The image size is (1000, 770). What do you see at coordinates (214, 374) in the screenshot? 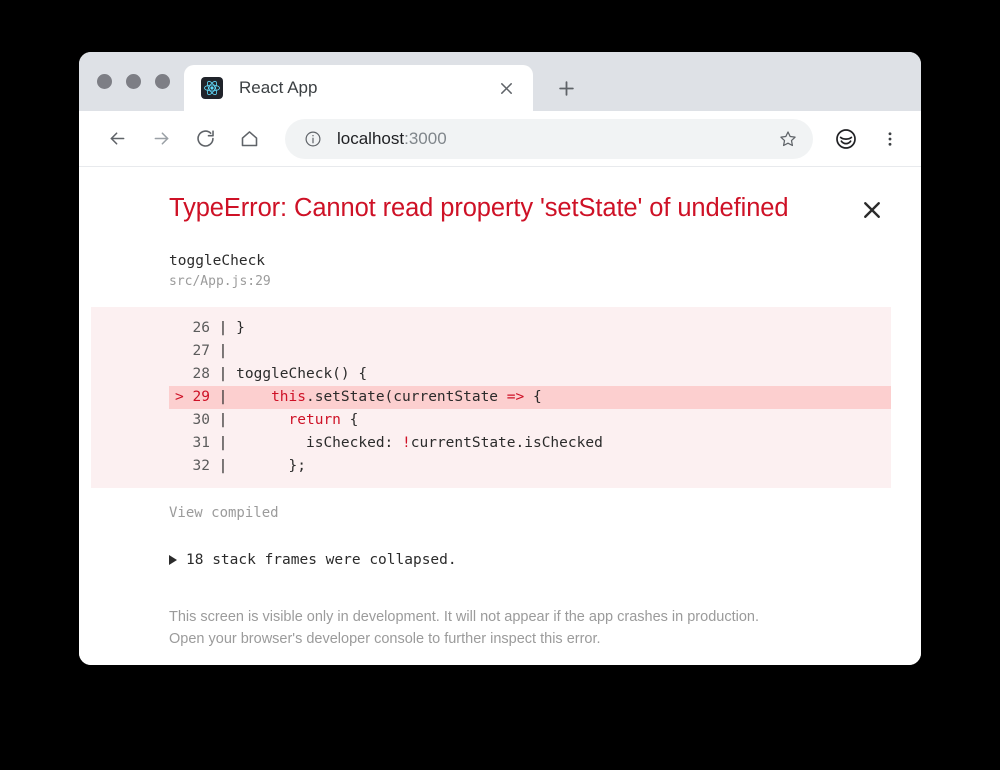
I see `code-line-number: 28 |` at bounding box center [214, 374].